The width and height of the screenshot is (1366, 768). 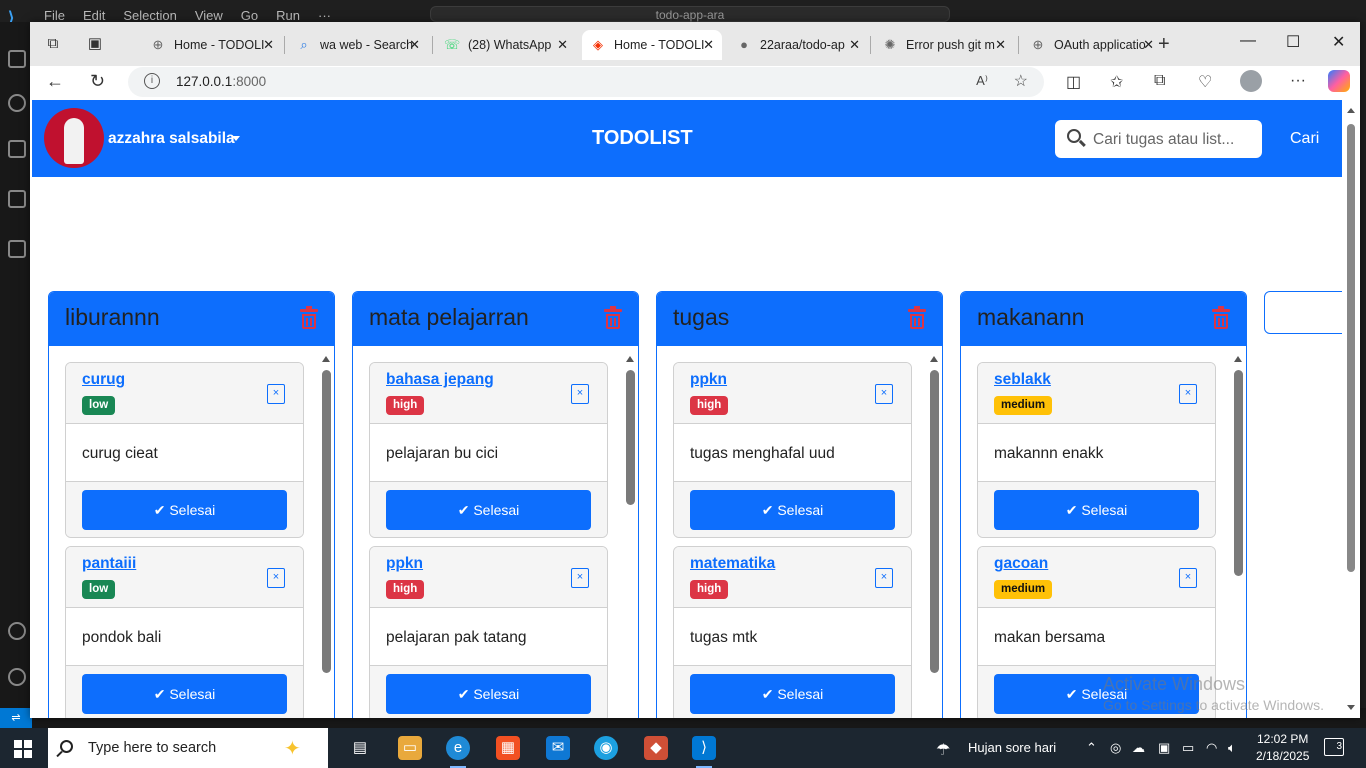 I want to click on app-icon: ◉, so click(x=606, y=748).